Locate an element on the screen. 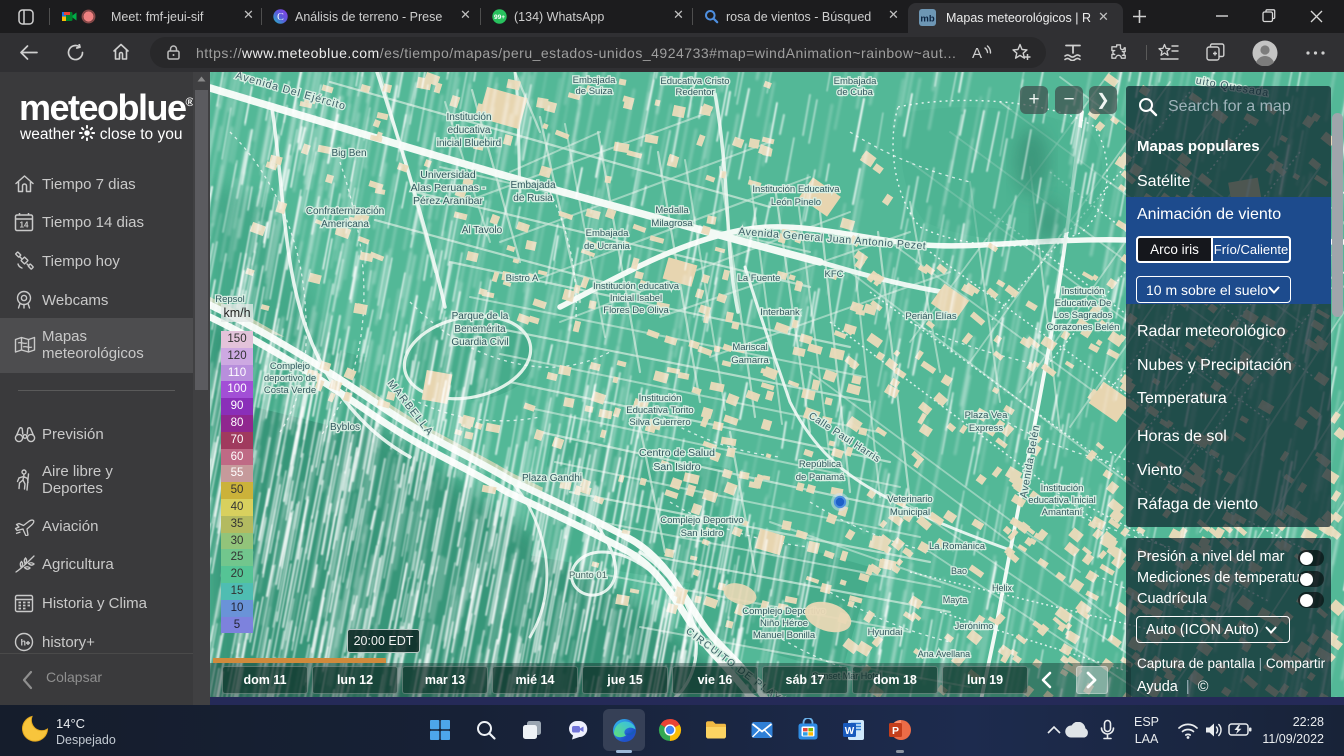  svg-text: Alas Peruanas - is located at coordinates (448, 188).